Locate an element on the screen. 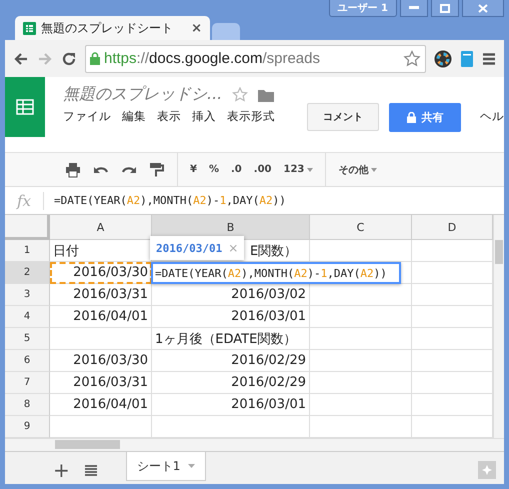 This screenshot has height=489, width=509. column-header: C is located at coordinates (361, 227).